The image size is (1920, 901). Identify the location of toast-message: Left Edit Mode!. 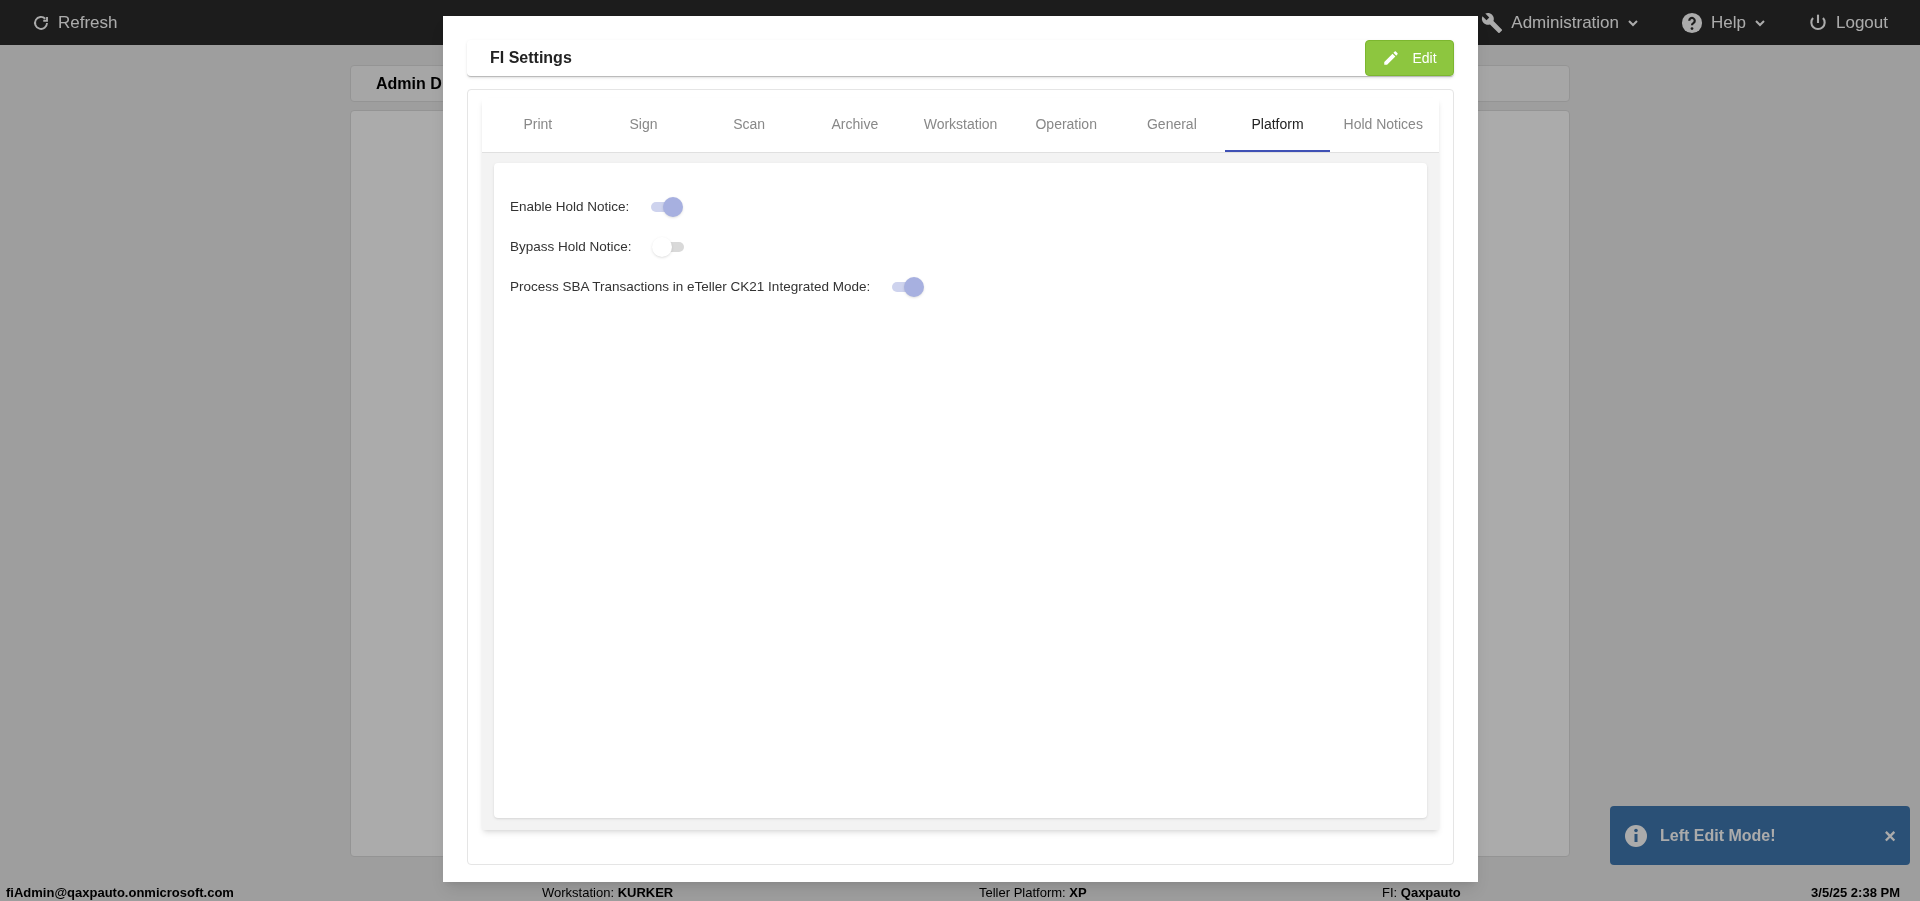
(1718, 835).